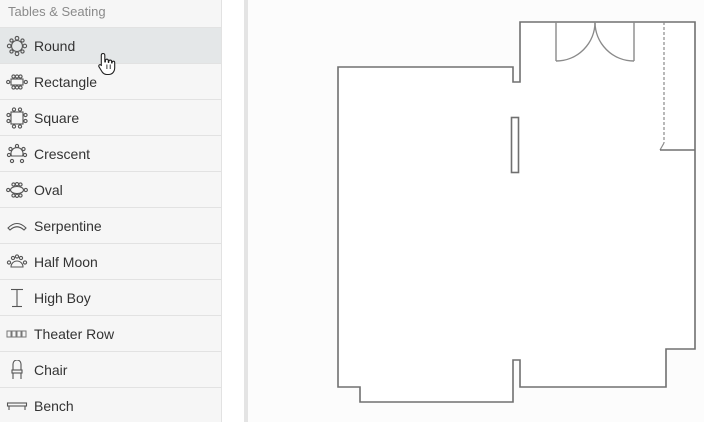 This screenshot has width=704, height=422. I want to click on theater-row-icon, so click(17, 334).